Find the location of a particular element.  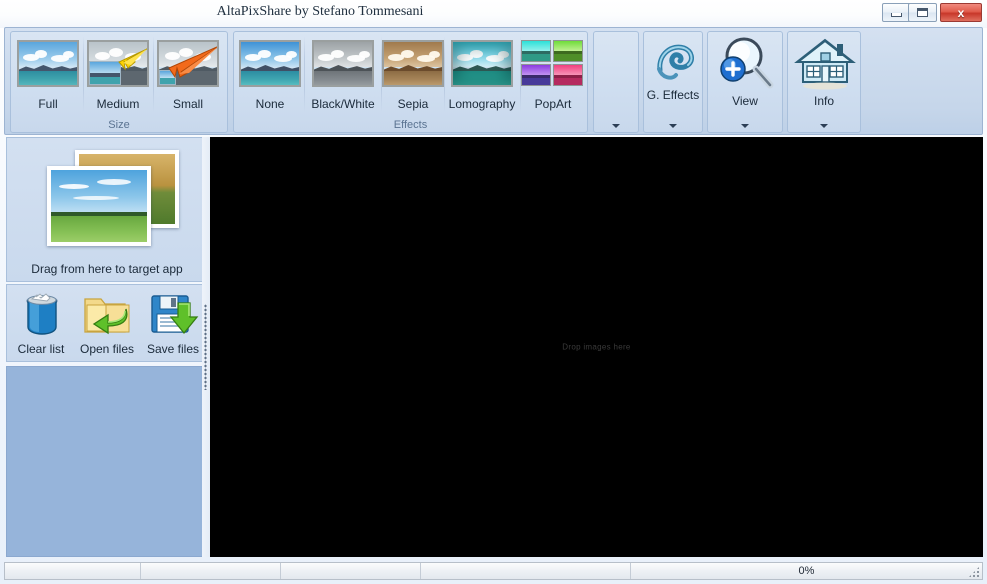

drag-source-area: Drag from here to target app is located at coordinates (107, 209).